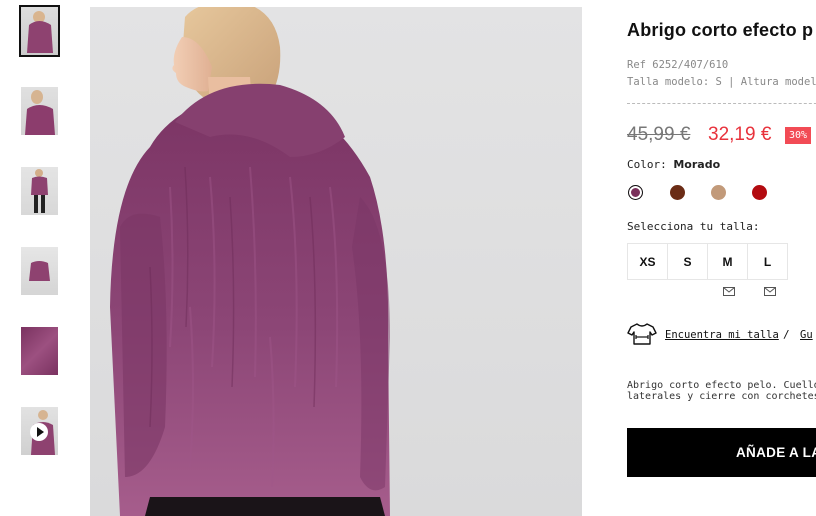  What do you see at coordinates (650, 164) in the screenshot?
I see `color-label-text: Color:` at bounding box center [650, 164].